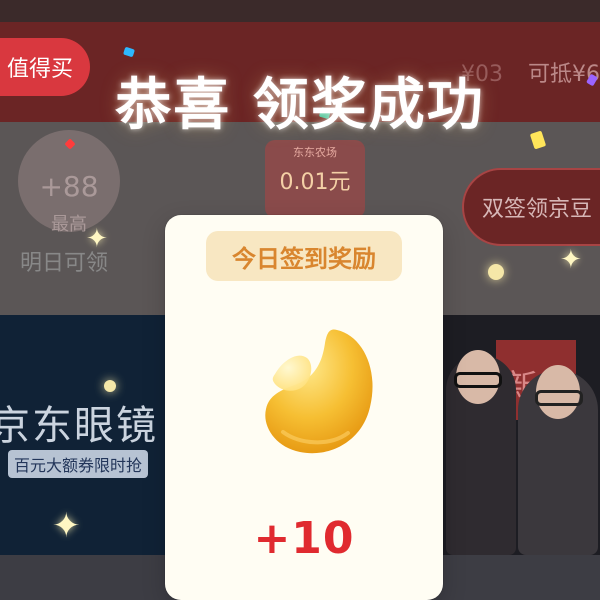 This screenshot has width=600, height=600. I want to click on top-strip, so click(300, 11).